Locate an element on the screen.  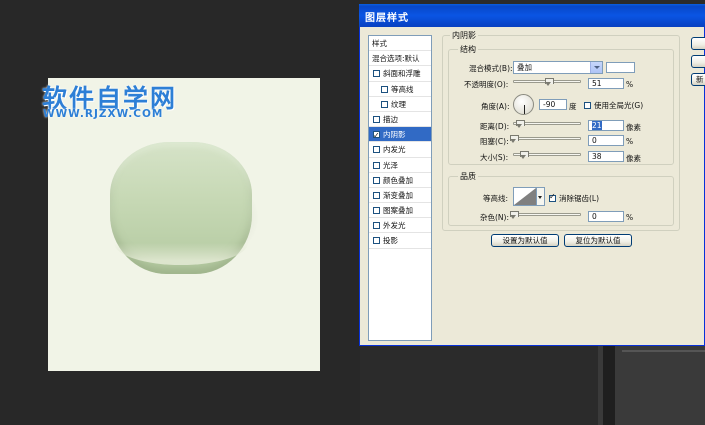
reset-default-button: 复位为默认值 is located at coordinates (598, 240).